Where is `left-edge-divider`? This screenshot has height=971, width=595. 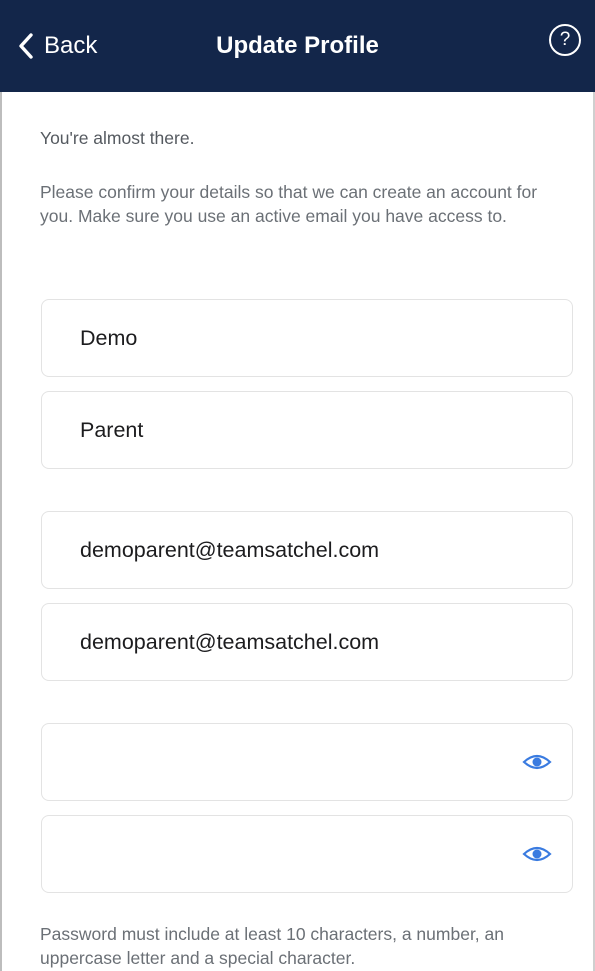 left-edge-divider is located at coordinates (1, 485).